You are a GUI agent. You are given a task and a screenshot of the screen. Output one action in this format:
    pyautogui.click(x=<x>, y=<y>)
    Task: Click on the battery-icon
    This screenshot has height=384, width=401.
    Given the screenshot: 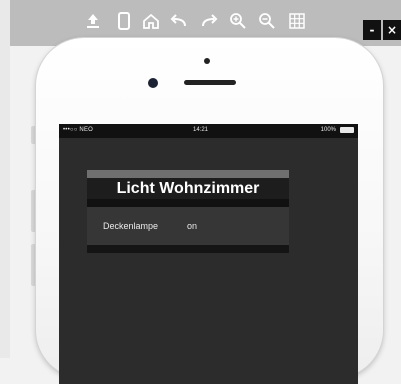 What is the action you would take?
    pyautogui.click(x=347, y=130)
    